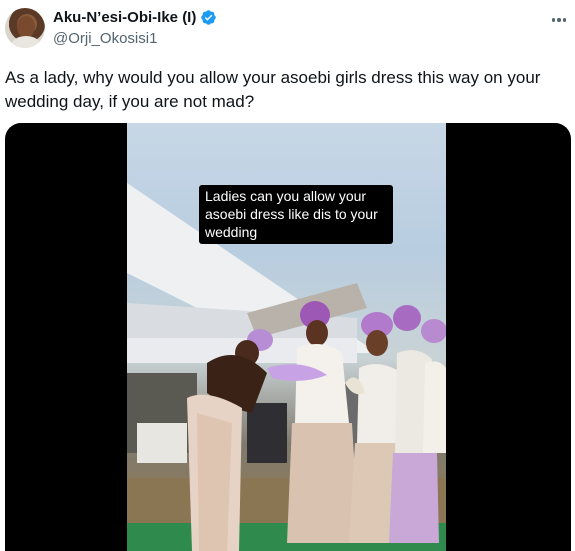 The image size is (575, 551). I want to click on author-name-row: Aku-N’esi-Obi-Ike (I), so click(135, 17).